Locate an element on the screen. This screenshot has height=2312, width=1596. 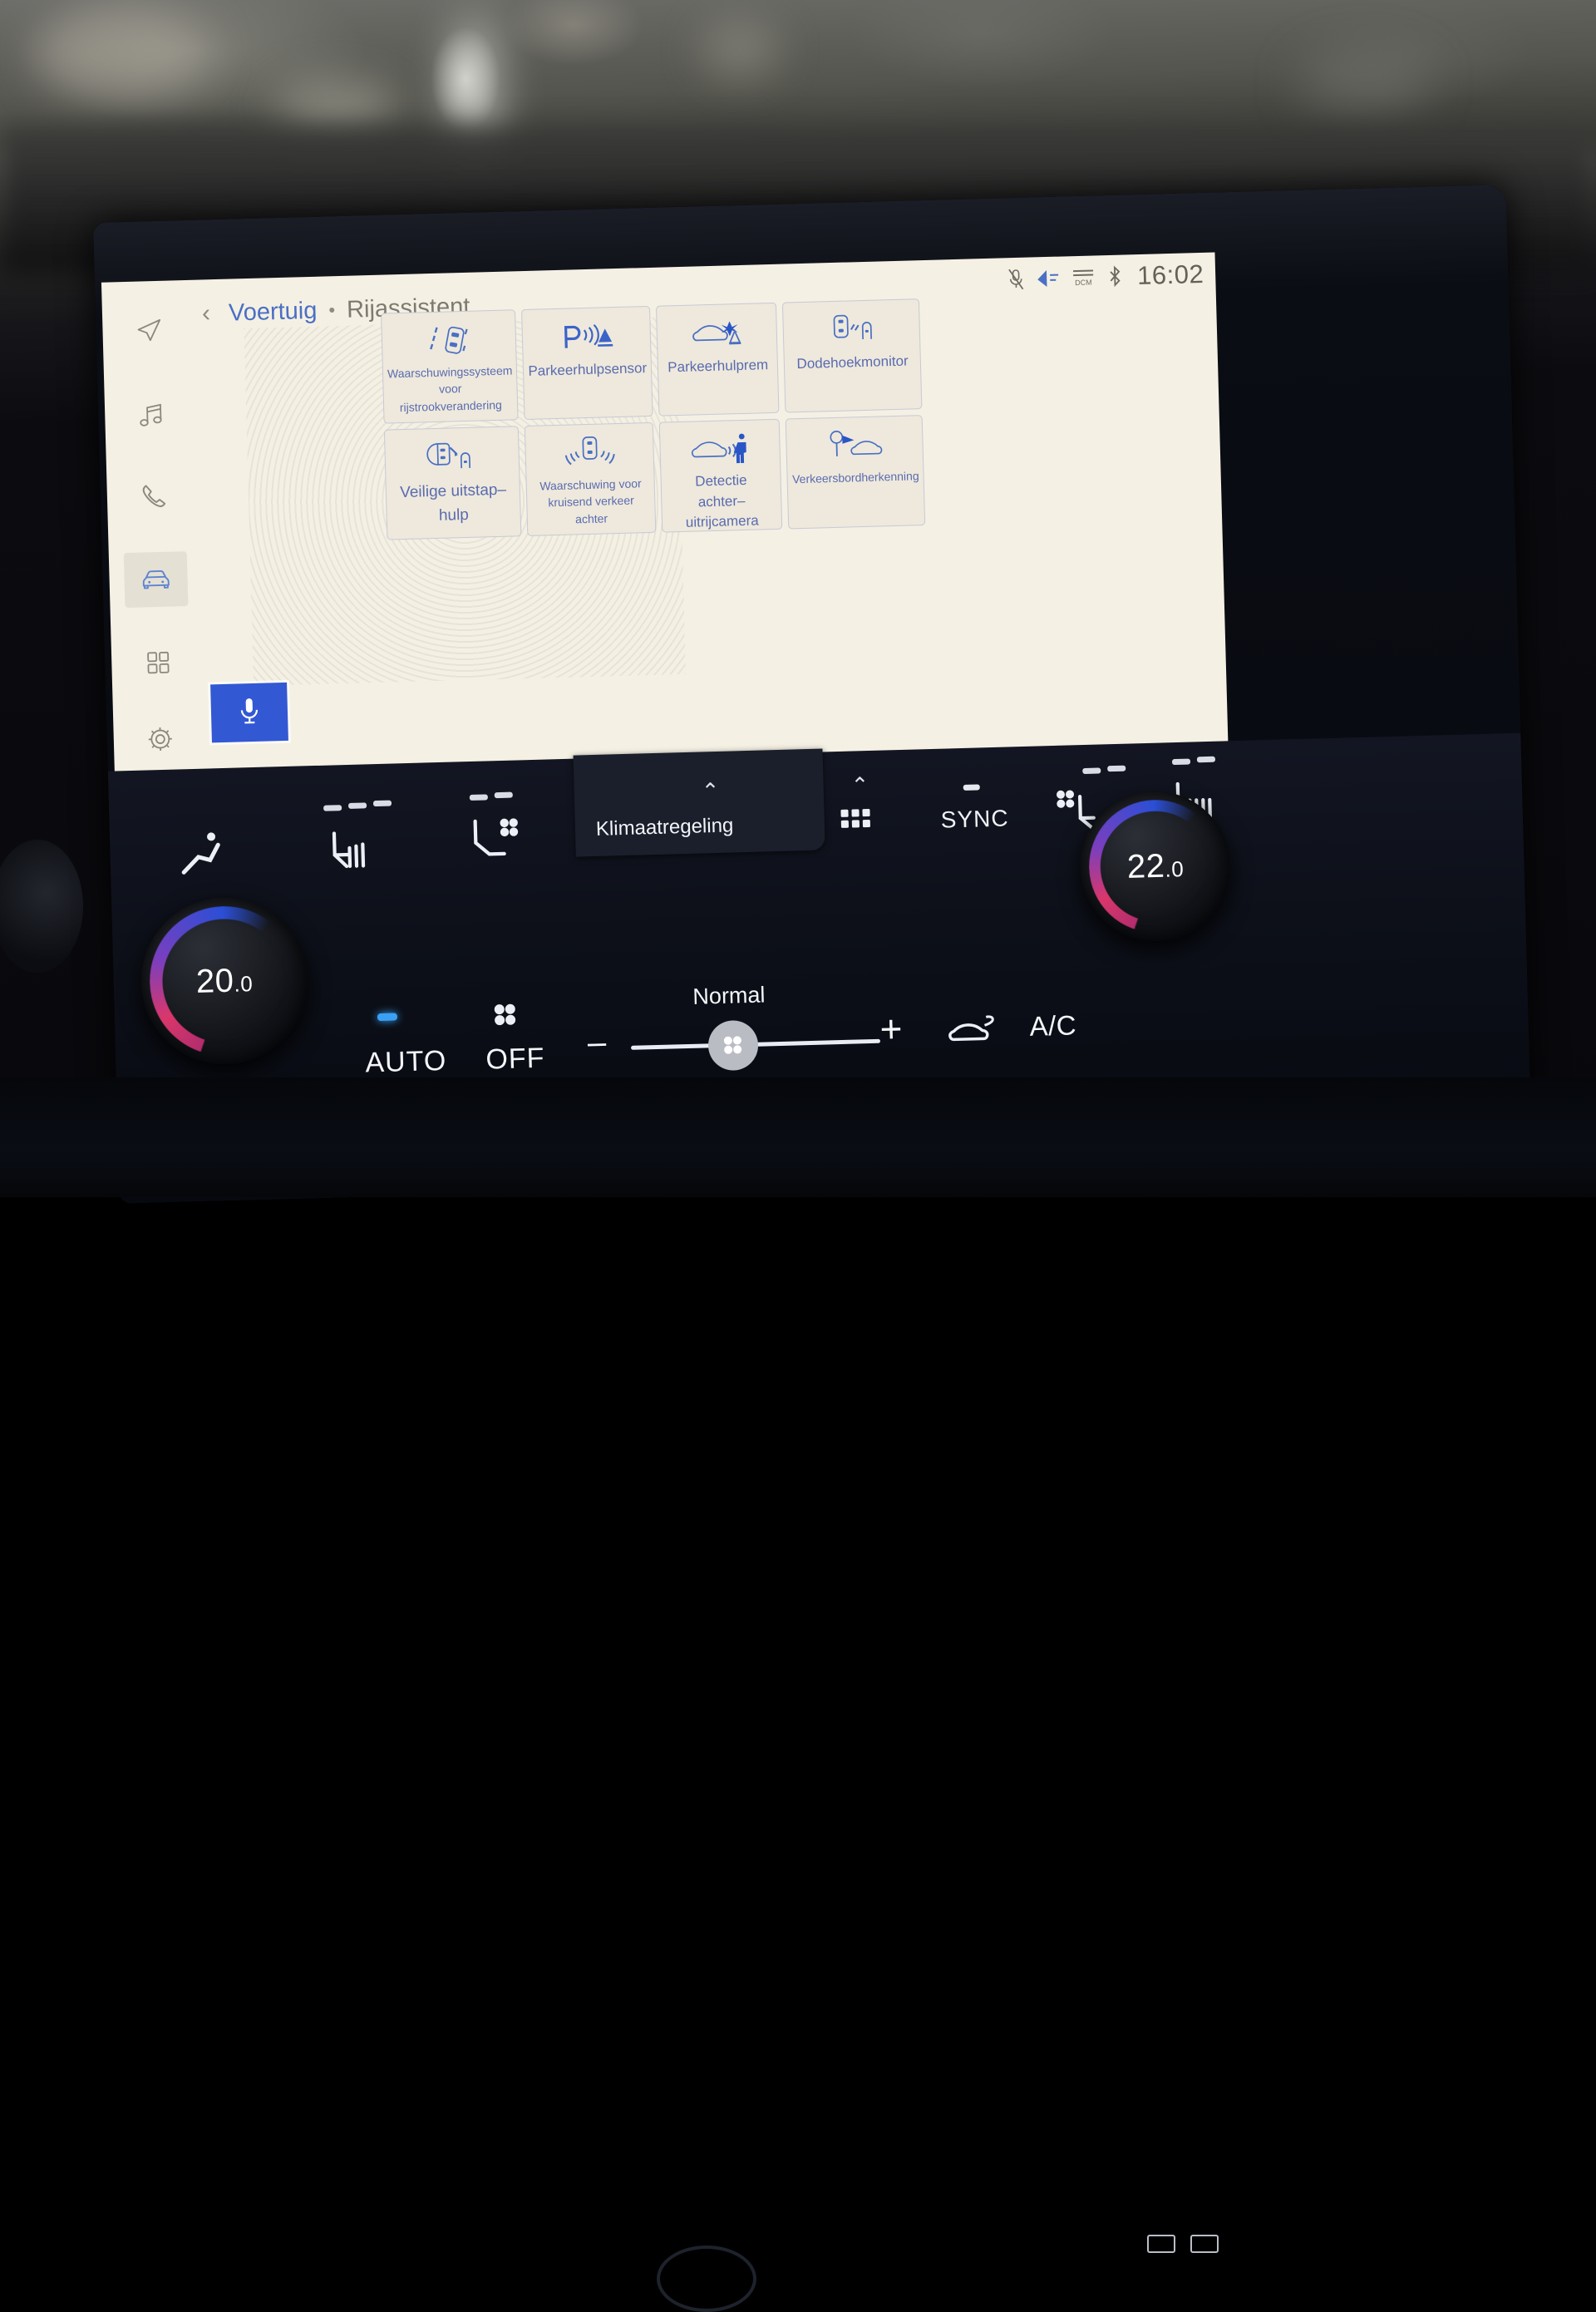
recirculation-icon is located at coordinates (979, 1032).